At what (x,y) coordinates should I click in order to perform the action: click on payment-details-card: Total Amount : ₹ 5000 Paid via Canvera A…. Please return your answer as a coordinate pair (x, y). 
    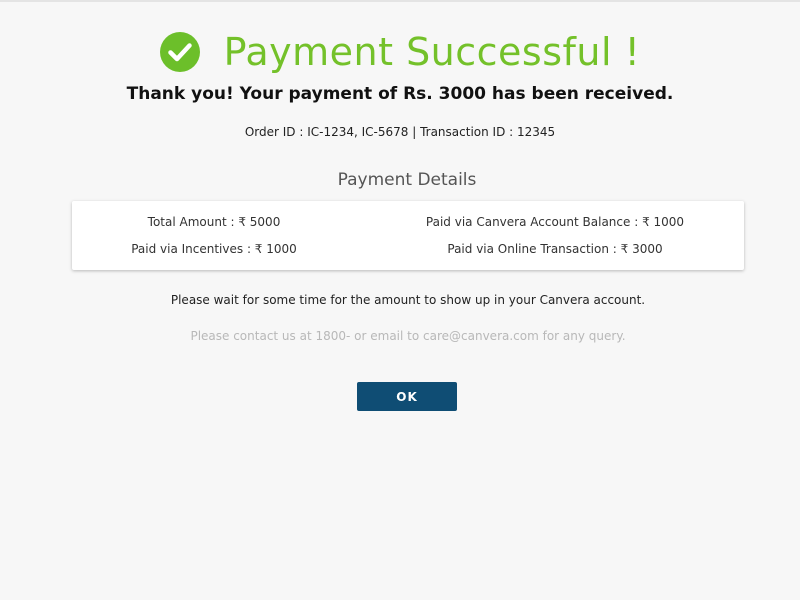
    Looking at the image, I should click on (408, 235).